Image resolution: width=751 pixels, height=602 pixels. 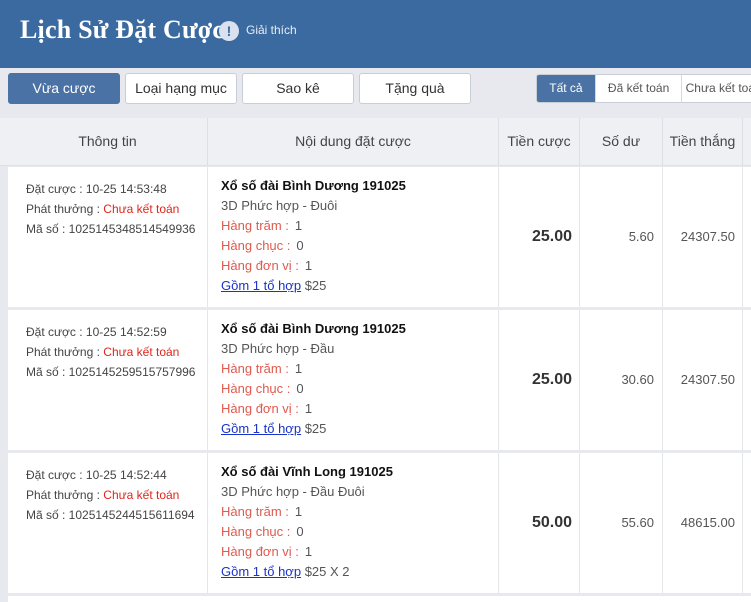 What do you see at coordinates (353, 142) in the screenshot?
I see `column-header-content: Nội dung đặt cược` at bounding box center [353, 142].